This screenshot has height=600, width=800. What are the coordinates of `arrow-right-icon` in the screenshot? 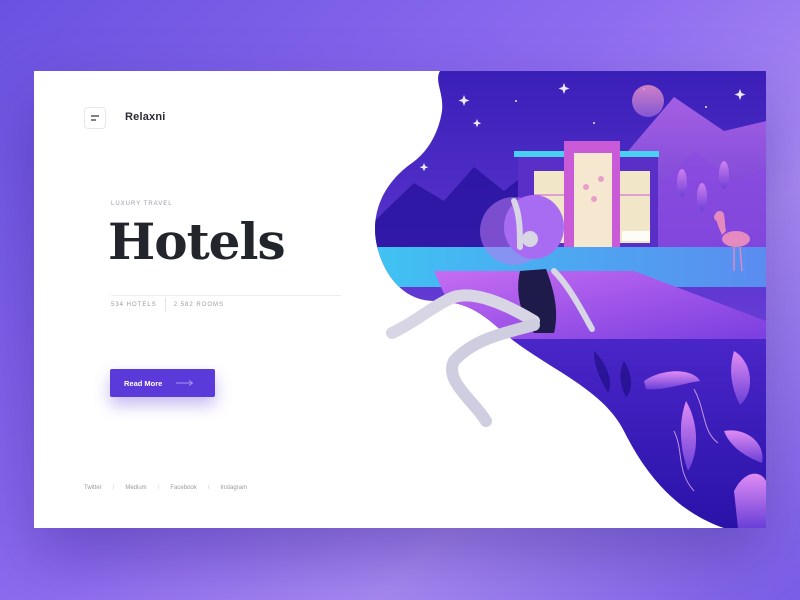 It's located at (185, 383).